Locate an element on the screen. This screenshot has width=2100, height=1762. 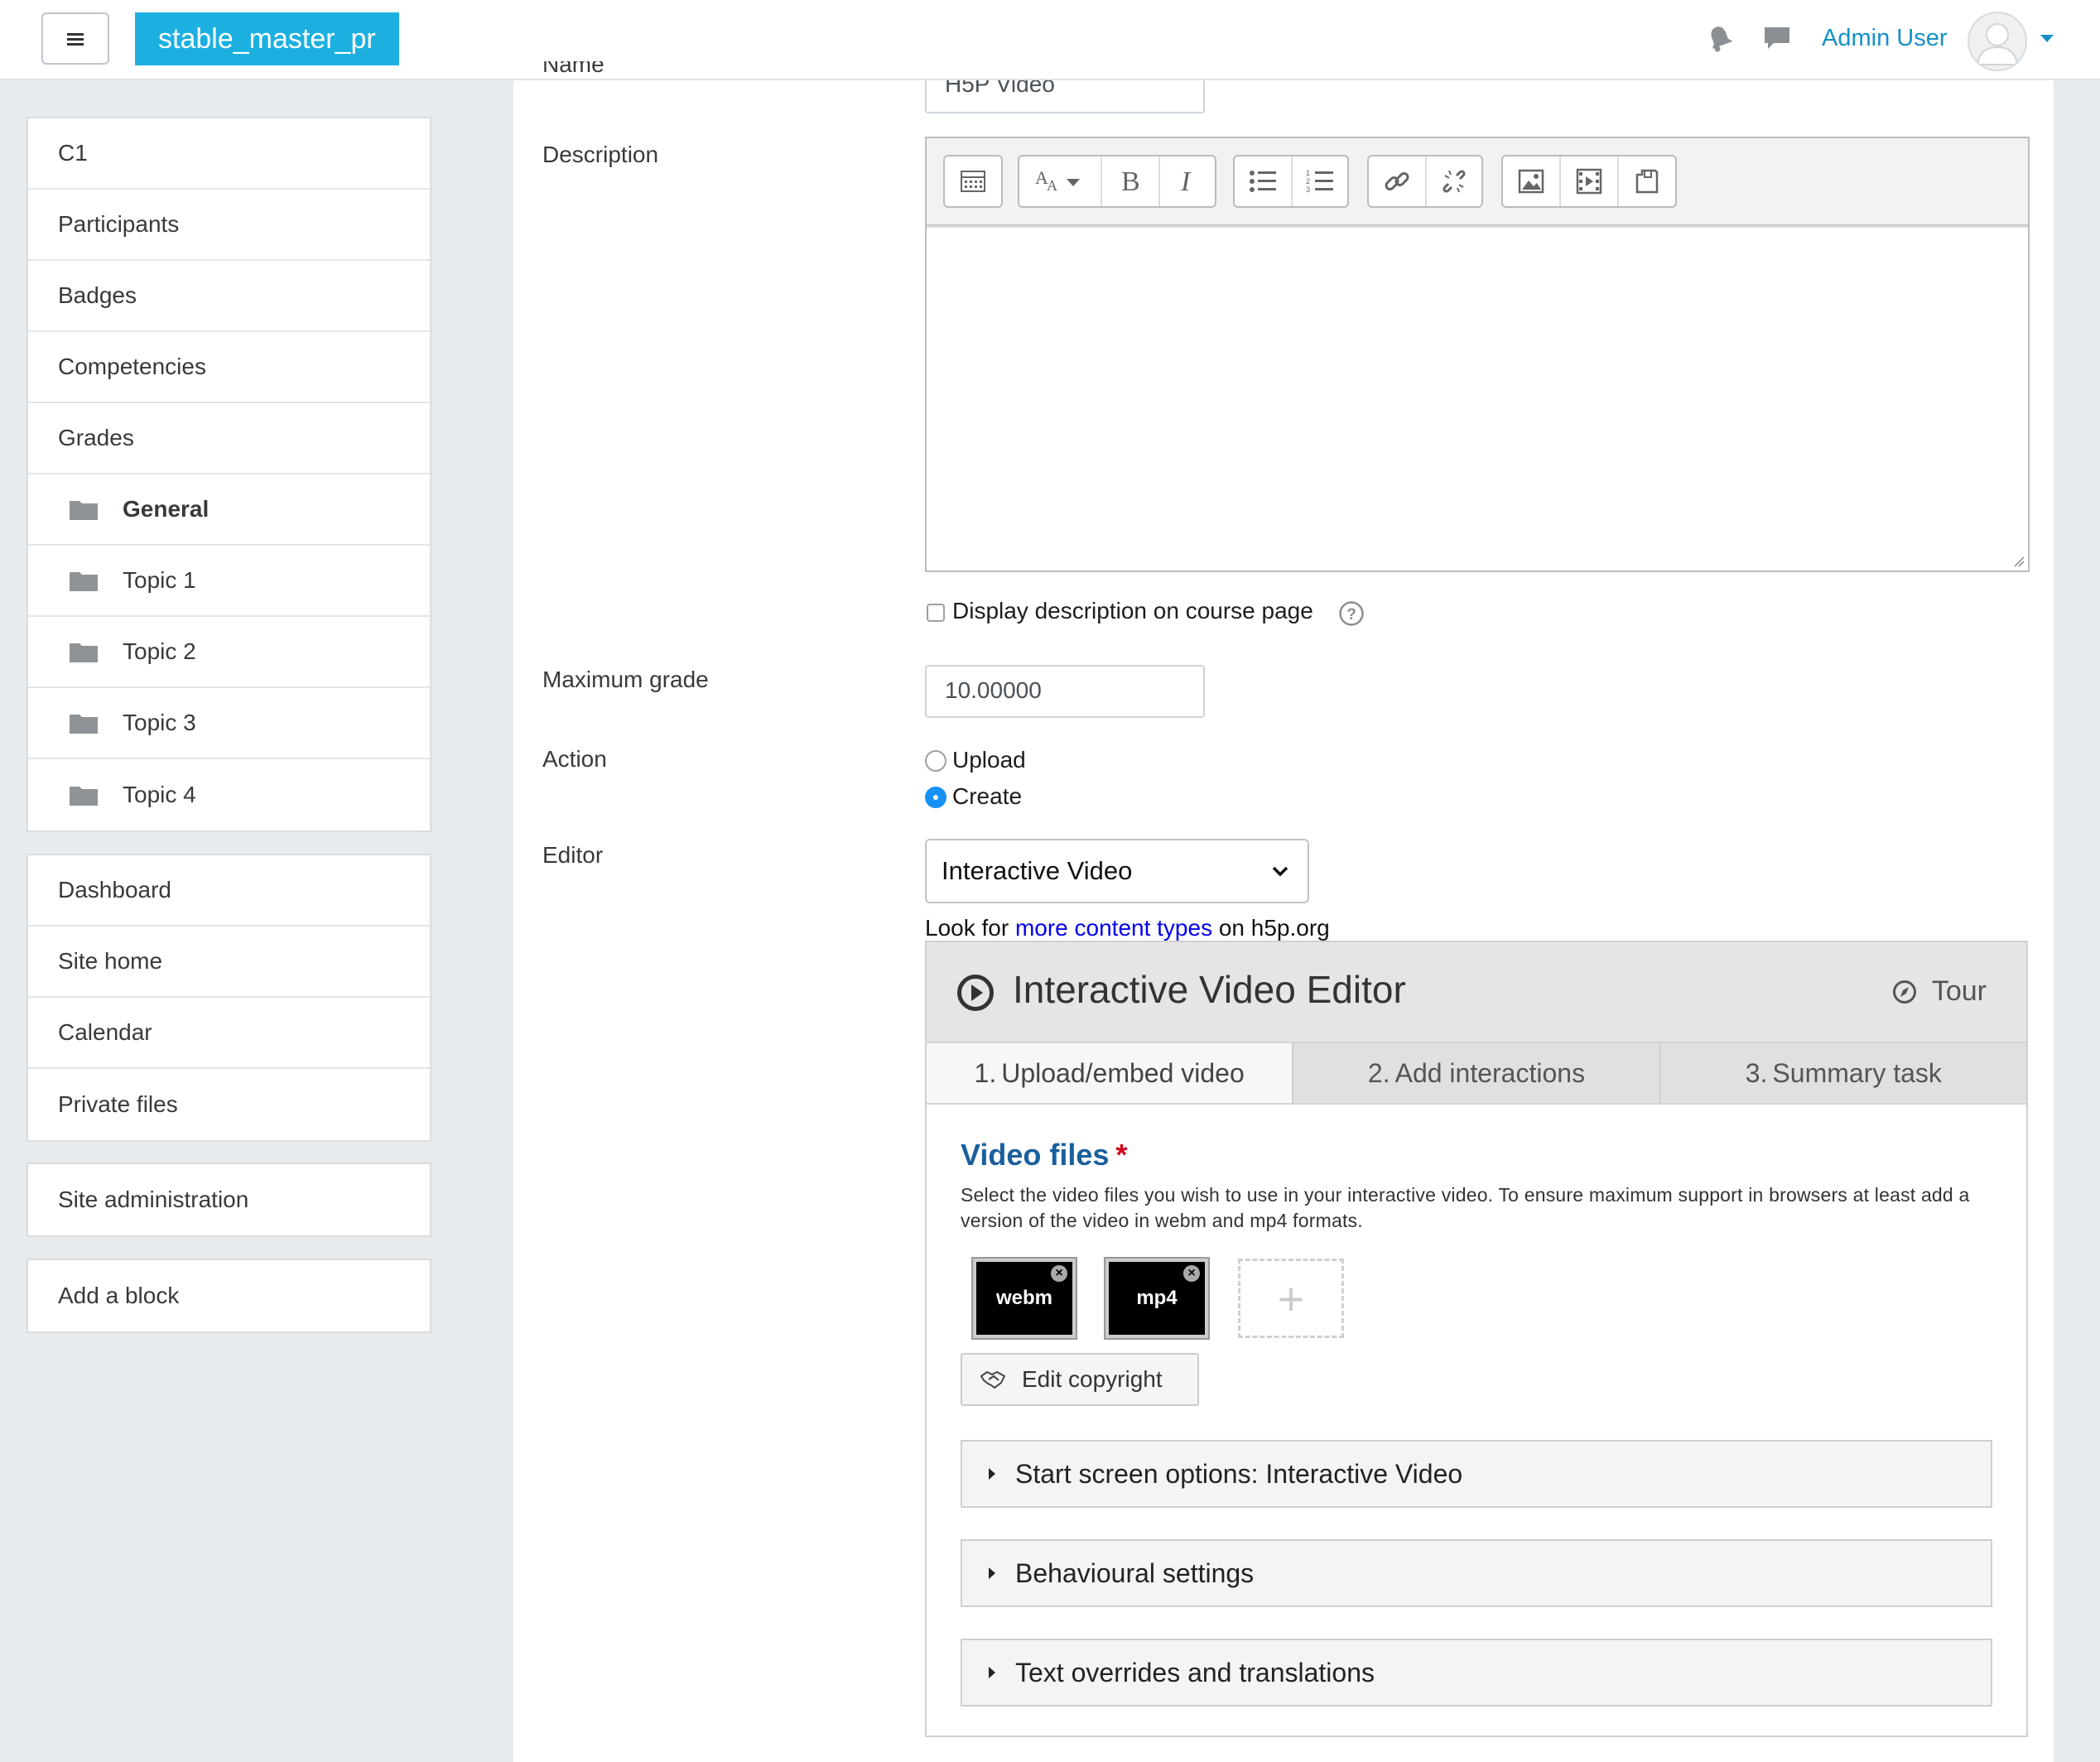
description-label: Description is located at coordinates (600, 154).